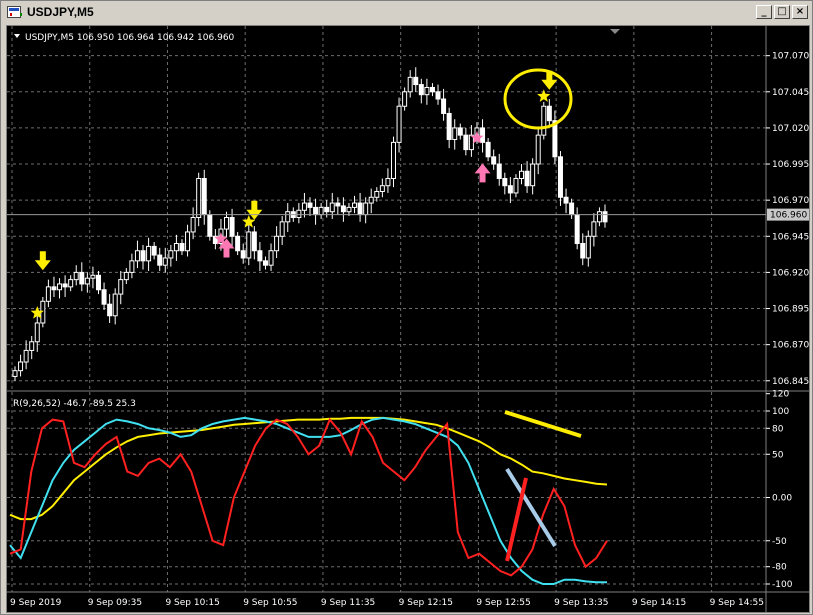 This screenshot has width=813, height=615. What do you see at coordinates (780, 412) in the screenshot?
I see `osc-tick-label: 100` at bounding box center [780, 412].